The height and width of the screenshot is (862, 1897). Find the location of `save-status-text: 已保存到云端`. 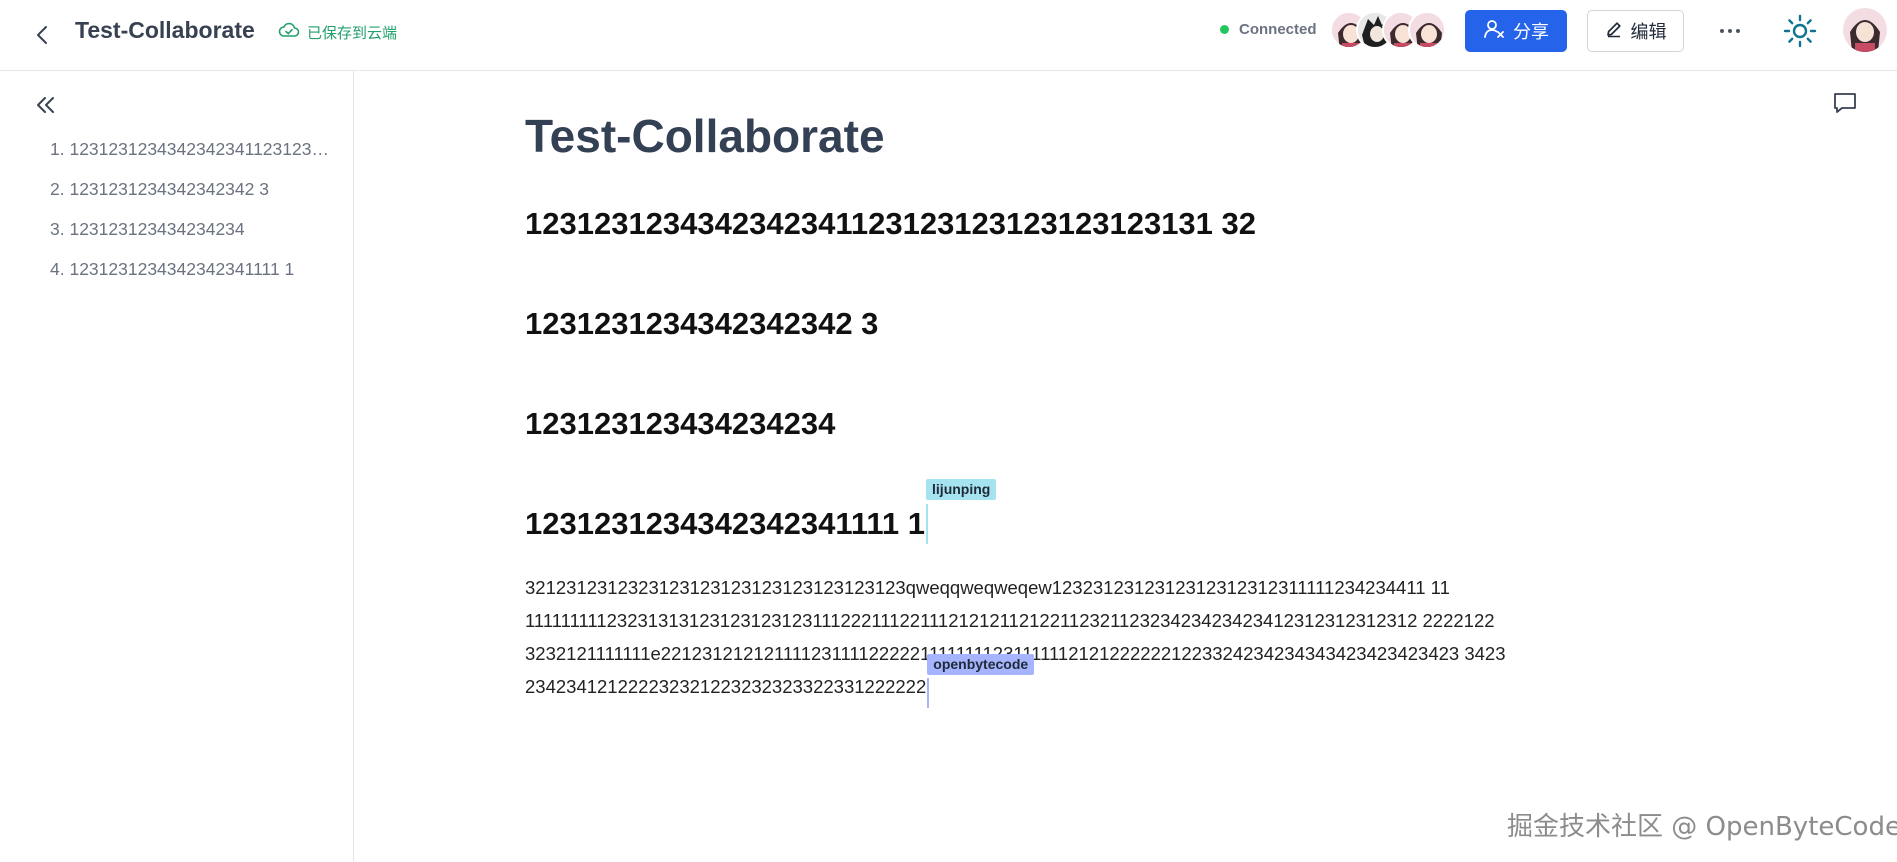

save-status-text: 已保存到云端 is located at coordinates (352, 33).